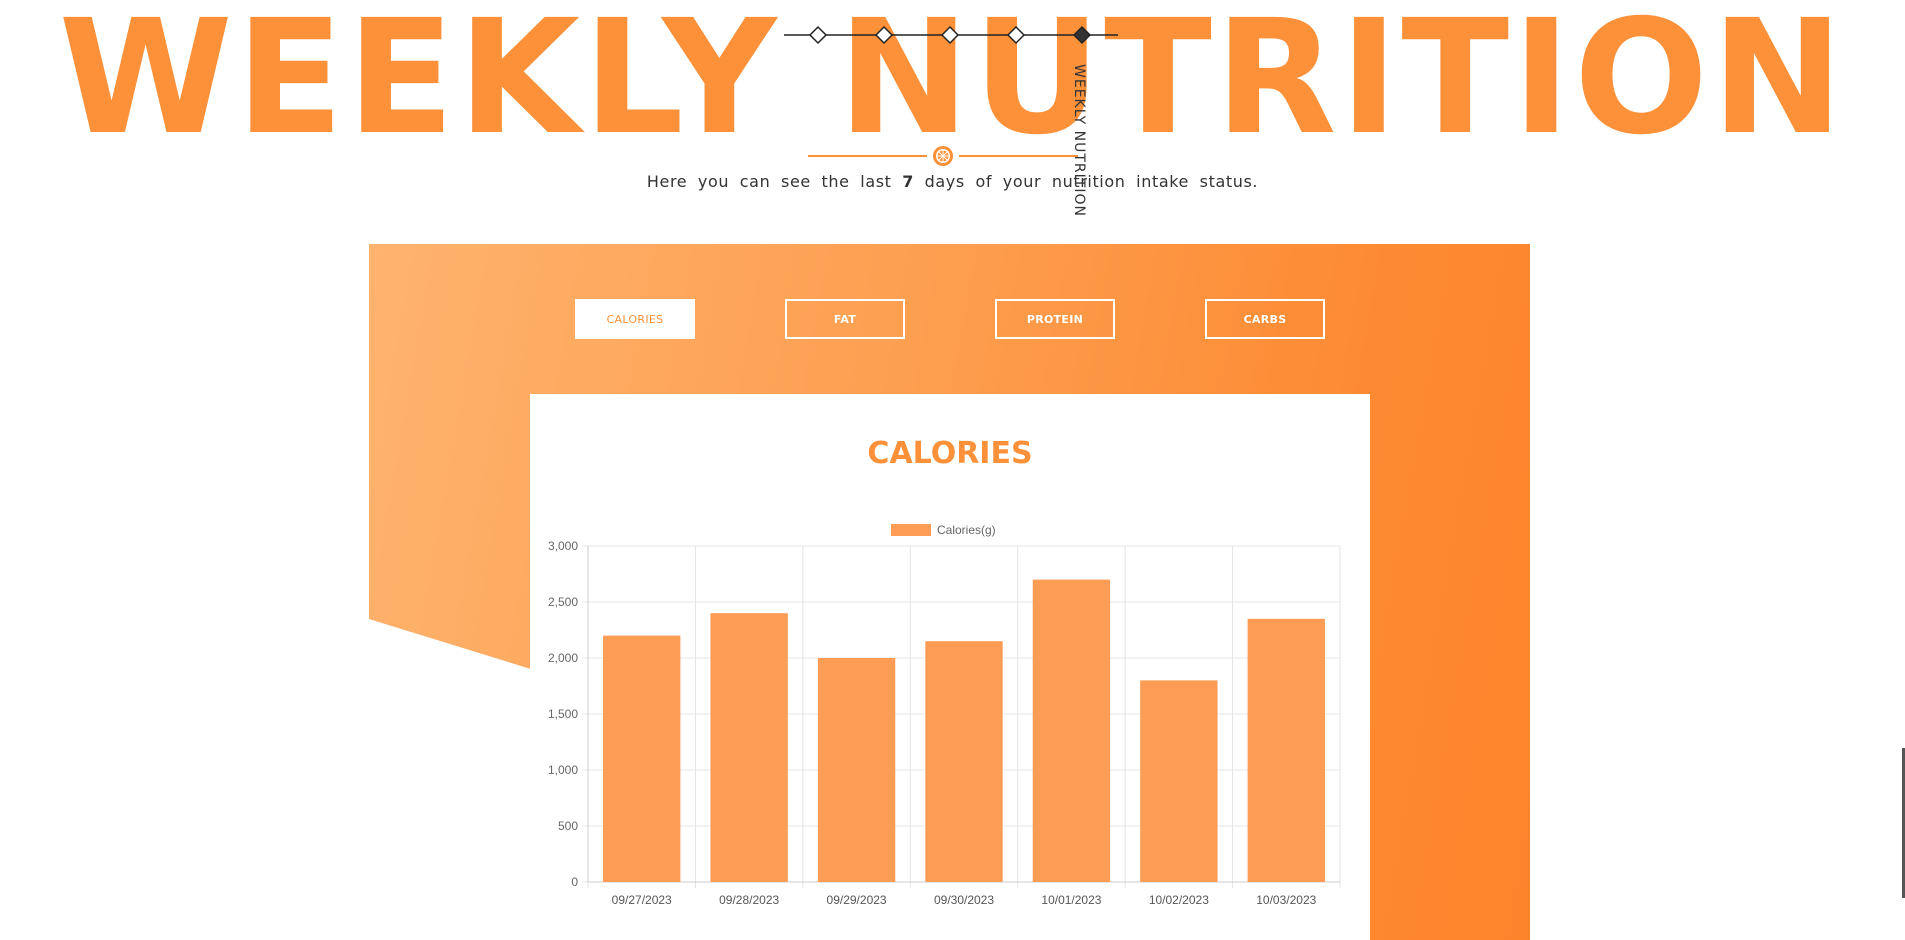 The height and width of the screenshot is (940, 1905). Describe the element at coordinates (563, 602) in the screenshot. I see `y-tick-label: 2,500` at that location.